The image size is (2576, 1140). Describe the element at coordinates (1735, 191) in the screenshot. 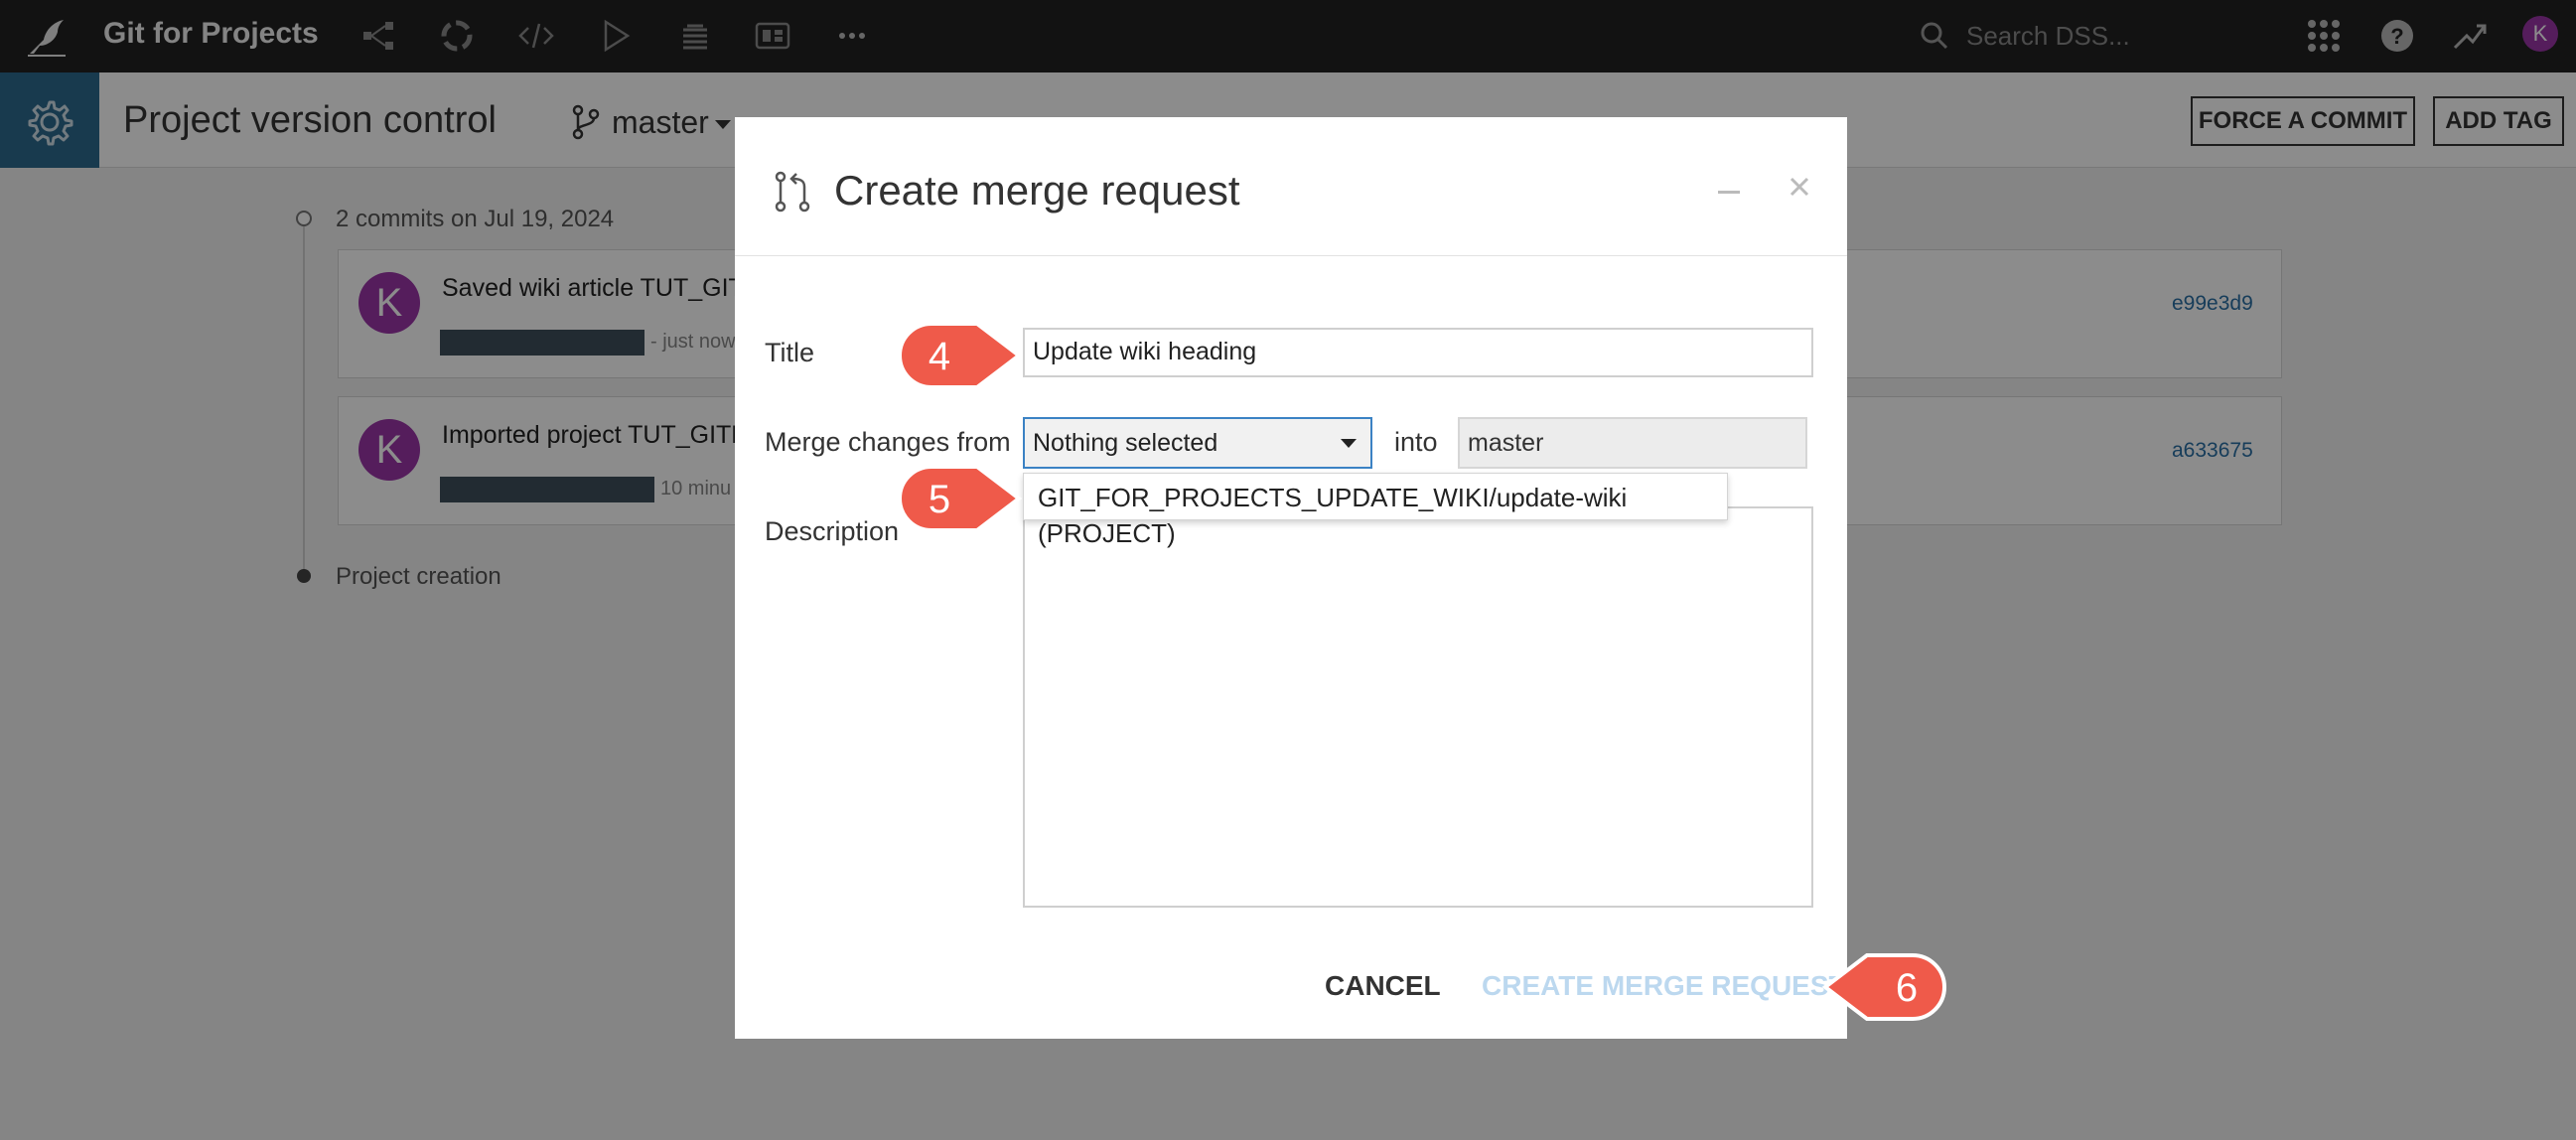

I see `minimize-icon` at that location.